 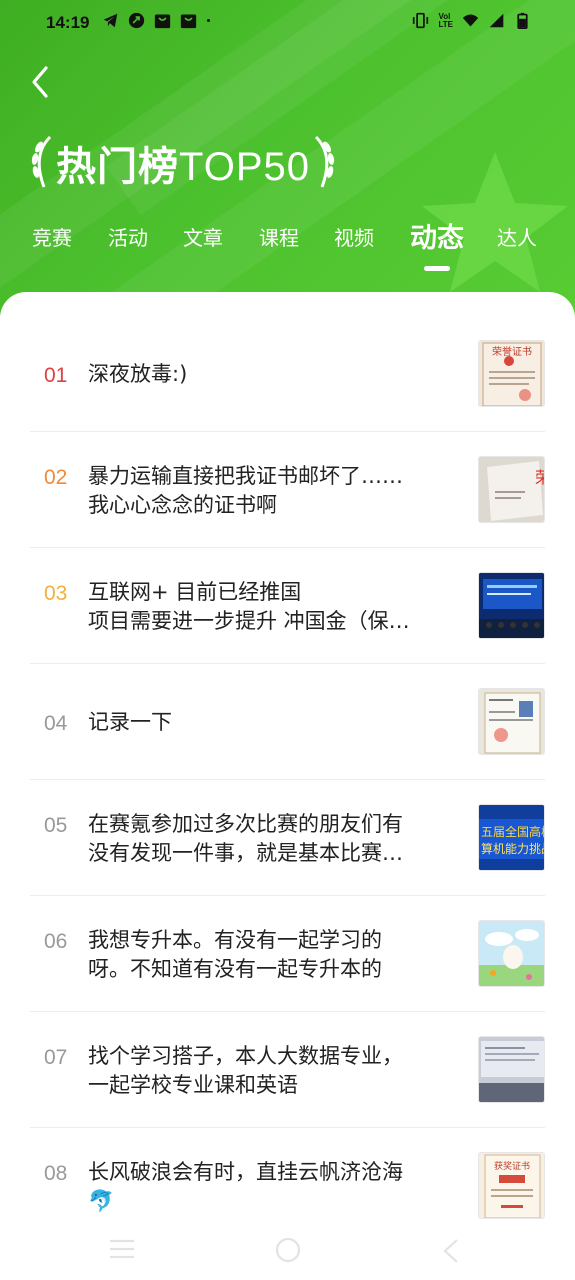 I want to click on list-item: 02 暴力运输直接把我证书邮坏了…… 我心心念念的证书啊 荣, so click(x=287, y=490).